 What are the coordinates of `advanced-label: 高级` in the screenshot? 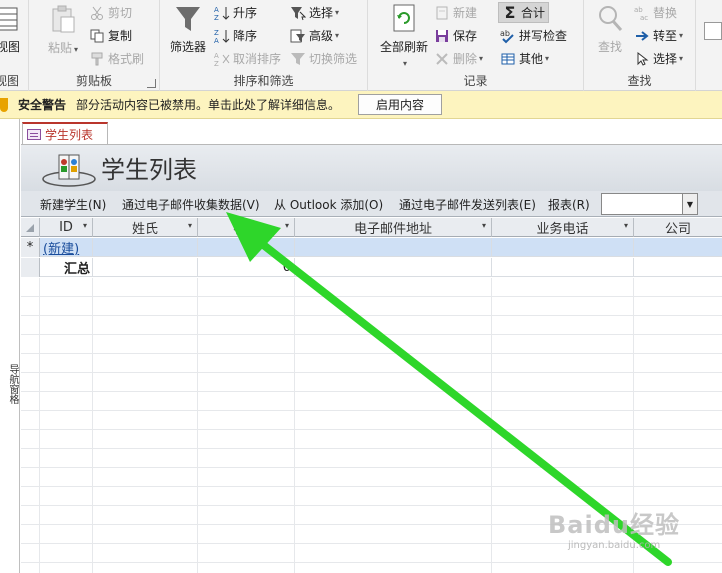 It's located at (321, 36).